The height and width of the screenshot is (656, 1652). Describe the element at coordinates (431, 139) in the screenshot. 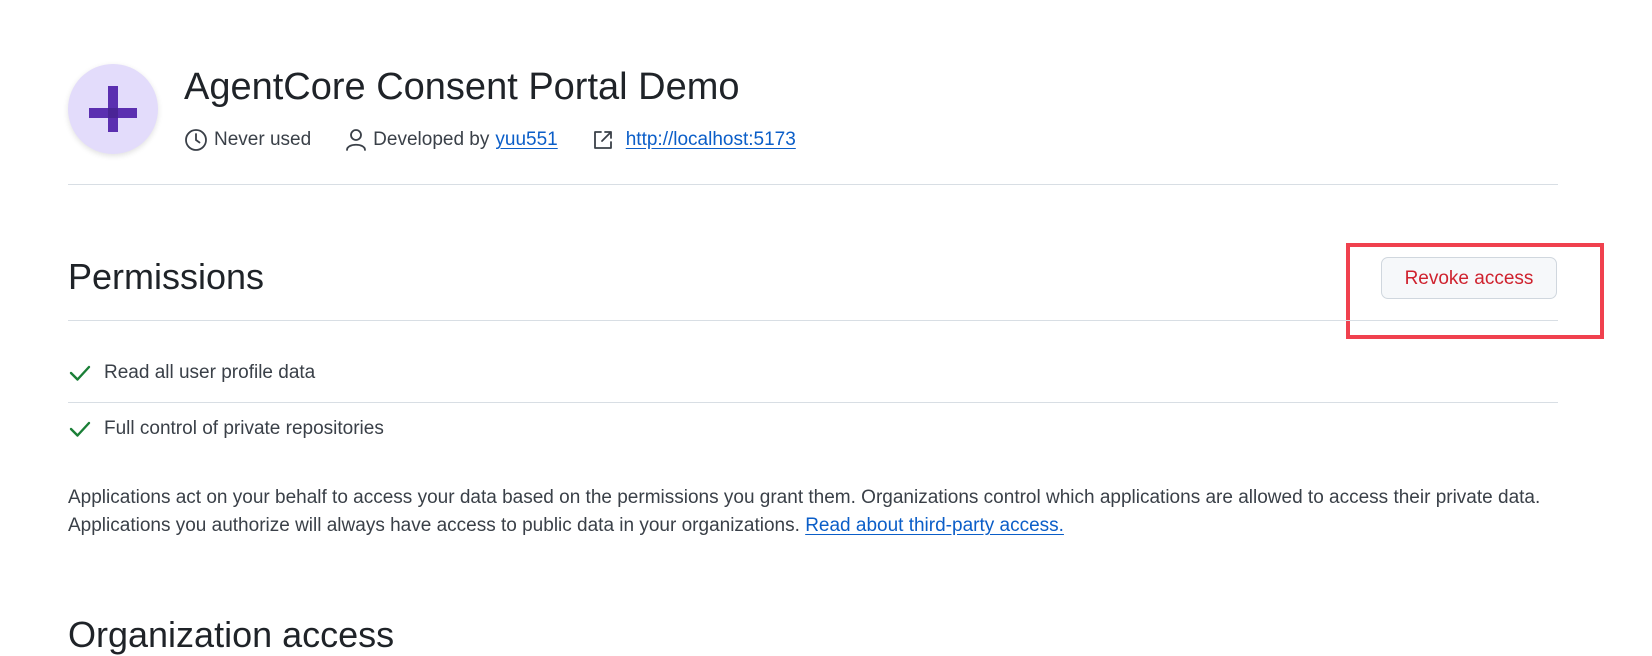

I see `developed-by-label: Developed by` at that location.